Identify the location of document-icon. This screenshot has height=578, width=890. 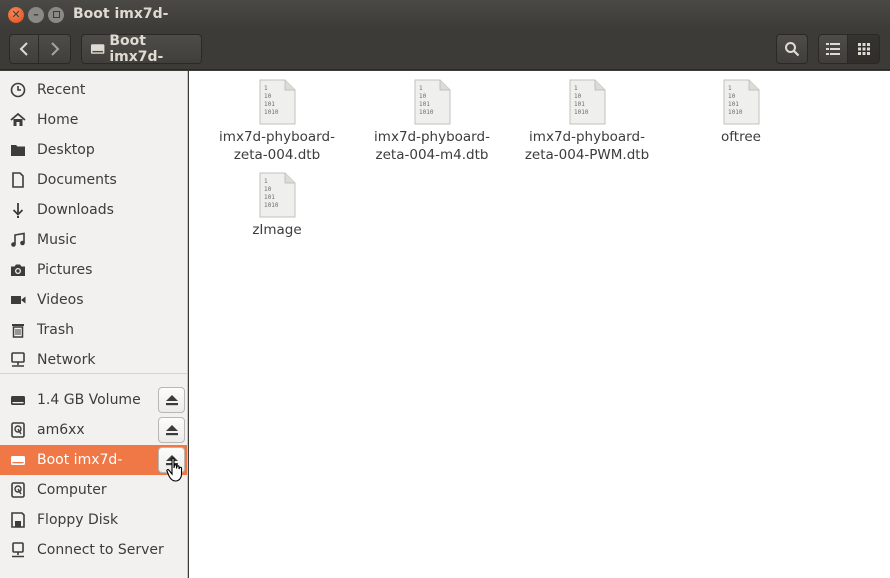
(18, 180).